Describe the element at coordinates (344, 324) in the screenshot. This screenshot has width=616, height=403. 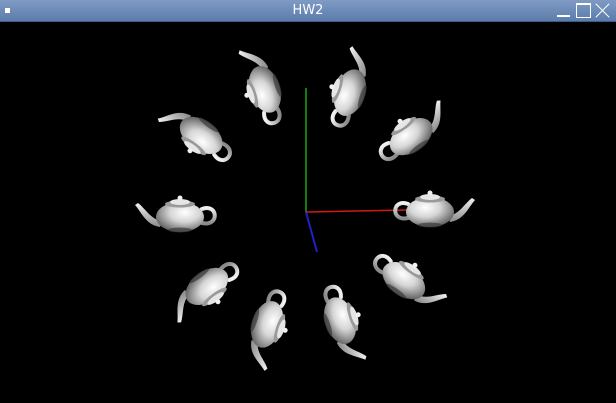
I see `teapot-72deg` at that location.